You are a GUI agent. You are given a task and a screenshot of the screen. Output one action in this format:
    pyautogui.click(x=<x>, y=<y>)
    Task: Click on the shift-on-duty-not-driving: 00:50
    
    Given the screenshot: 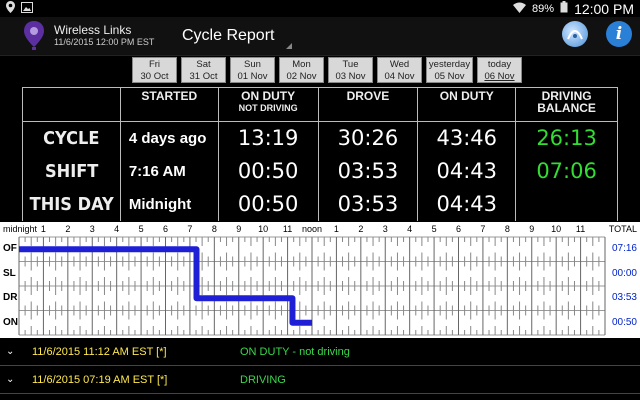 What is the action you would take?
    pyautogui.click(x=268, y=171)
    